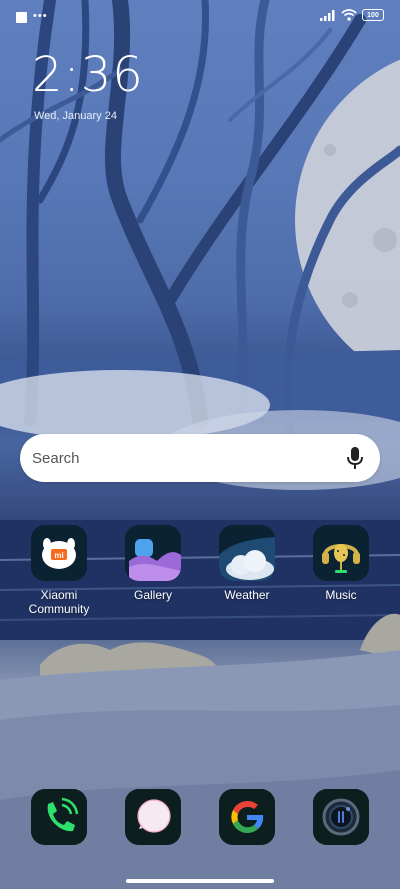  What do you see at coordinates (58, 555) in the screenshot?
I see `svg-text: mi` at bounding box center [58, 555].